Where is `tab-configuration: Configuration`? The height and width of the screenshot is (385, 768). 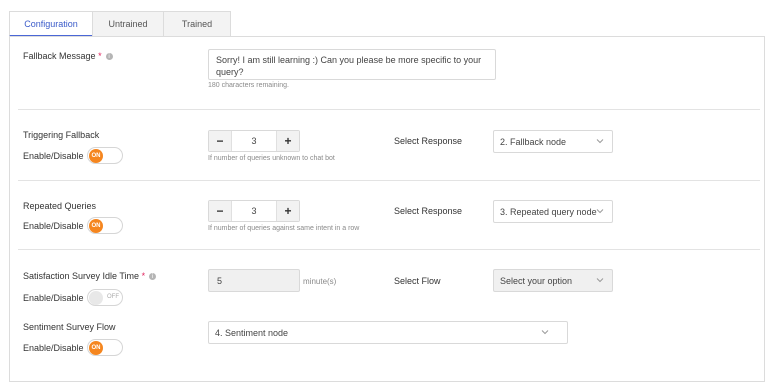 tab-configuration: Configuration is located at coordinates (51, 24).